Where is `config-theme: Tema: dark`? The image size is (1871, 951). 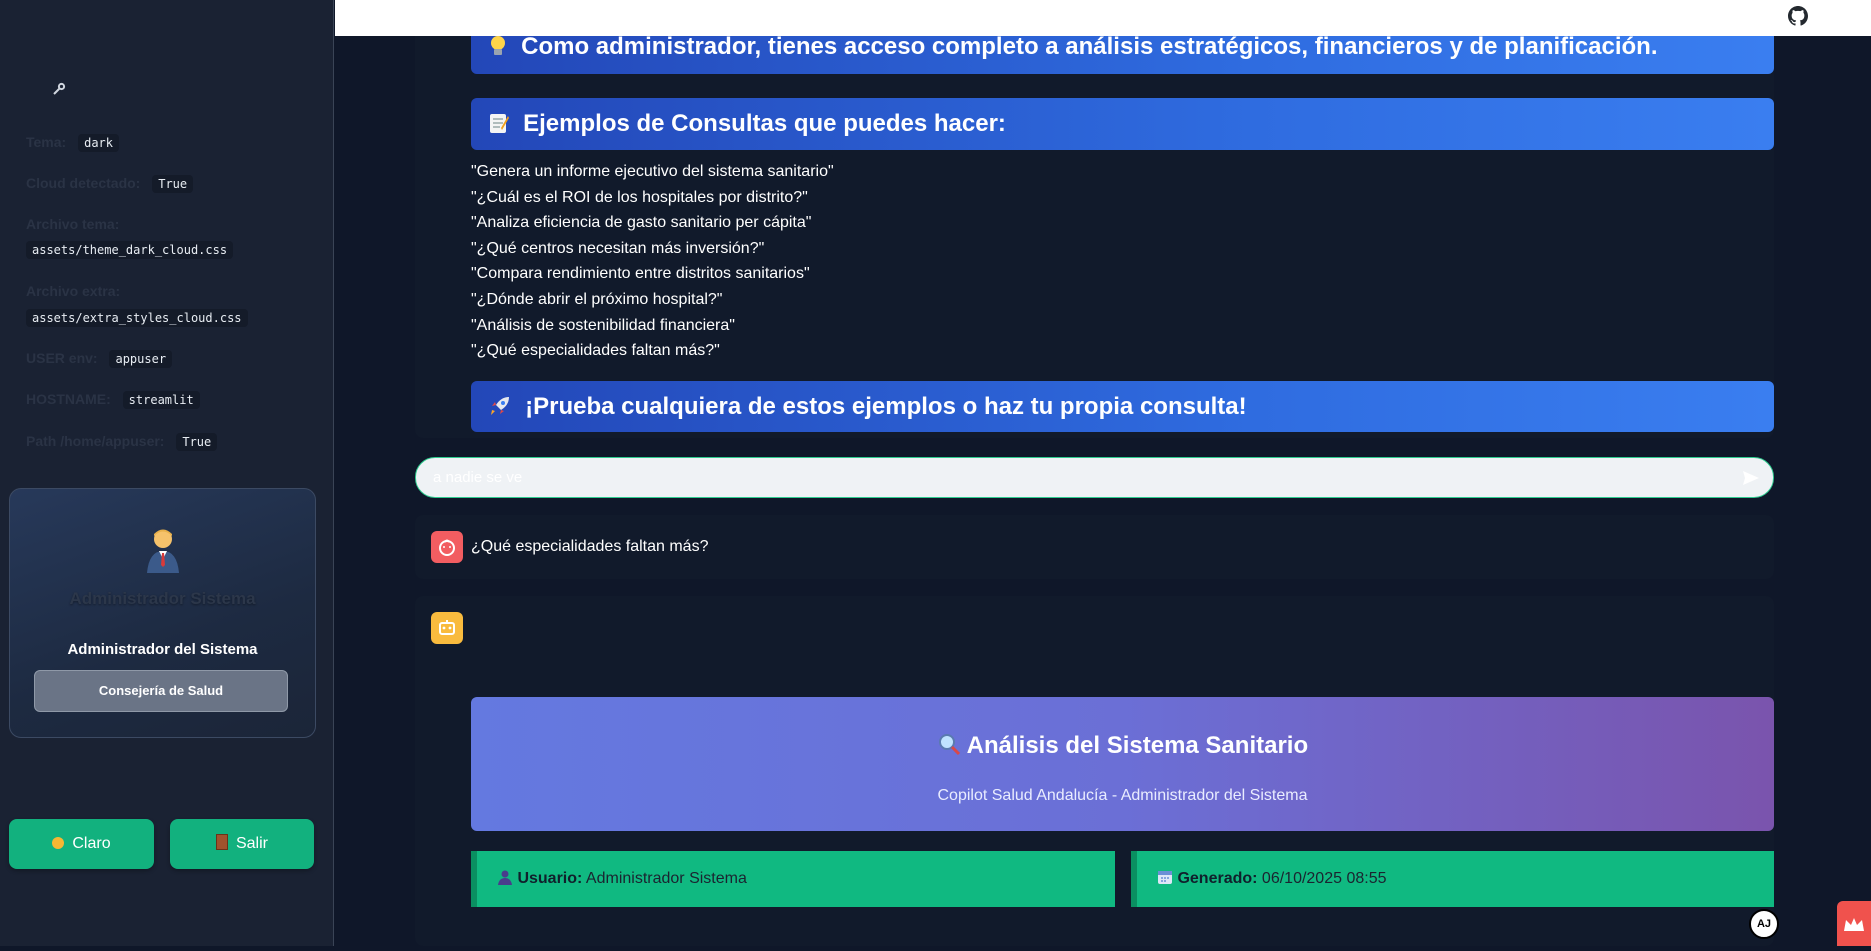
config-theme: Tema: dark is located at coordinates (72, 143).